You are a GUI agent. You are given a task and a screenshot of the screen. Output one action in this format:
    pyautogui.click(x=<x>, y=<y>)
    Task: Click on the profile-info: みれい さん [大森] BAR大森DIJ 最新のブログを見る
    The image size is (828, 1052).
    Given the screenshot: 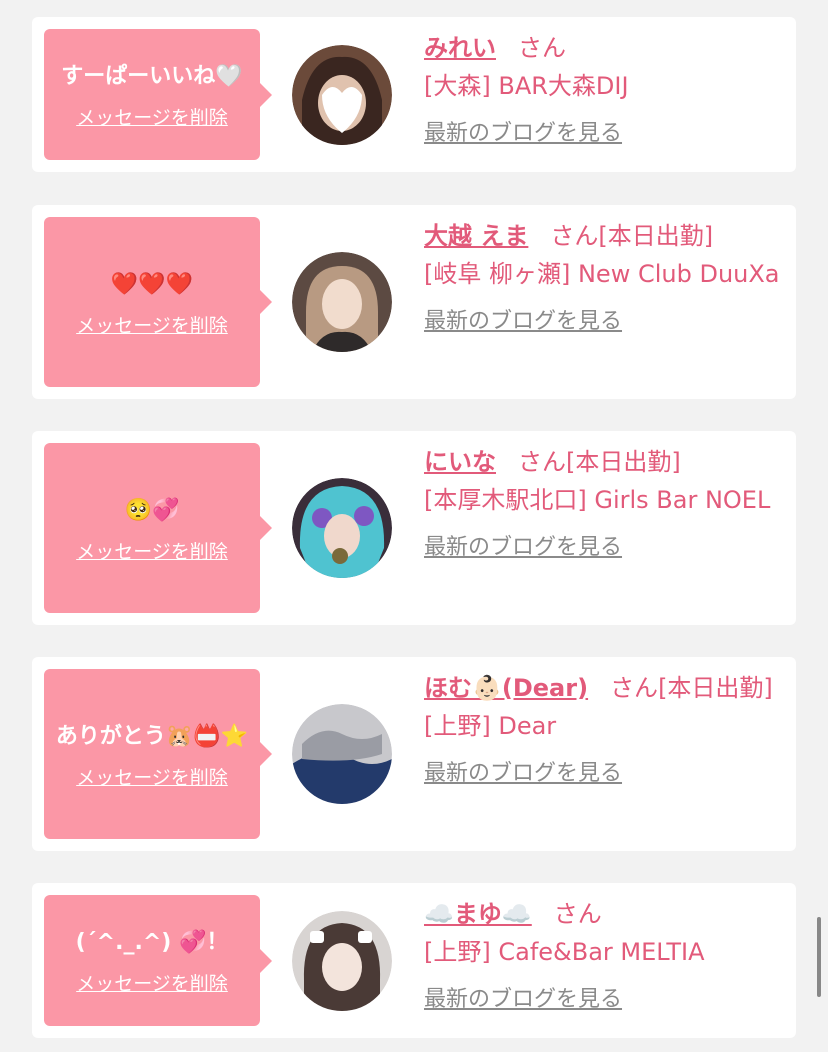 What is the action you would take?
    pyautogui.click(x=604, y=91)
    